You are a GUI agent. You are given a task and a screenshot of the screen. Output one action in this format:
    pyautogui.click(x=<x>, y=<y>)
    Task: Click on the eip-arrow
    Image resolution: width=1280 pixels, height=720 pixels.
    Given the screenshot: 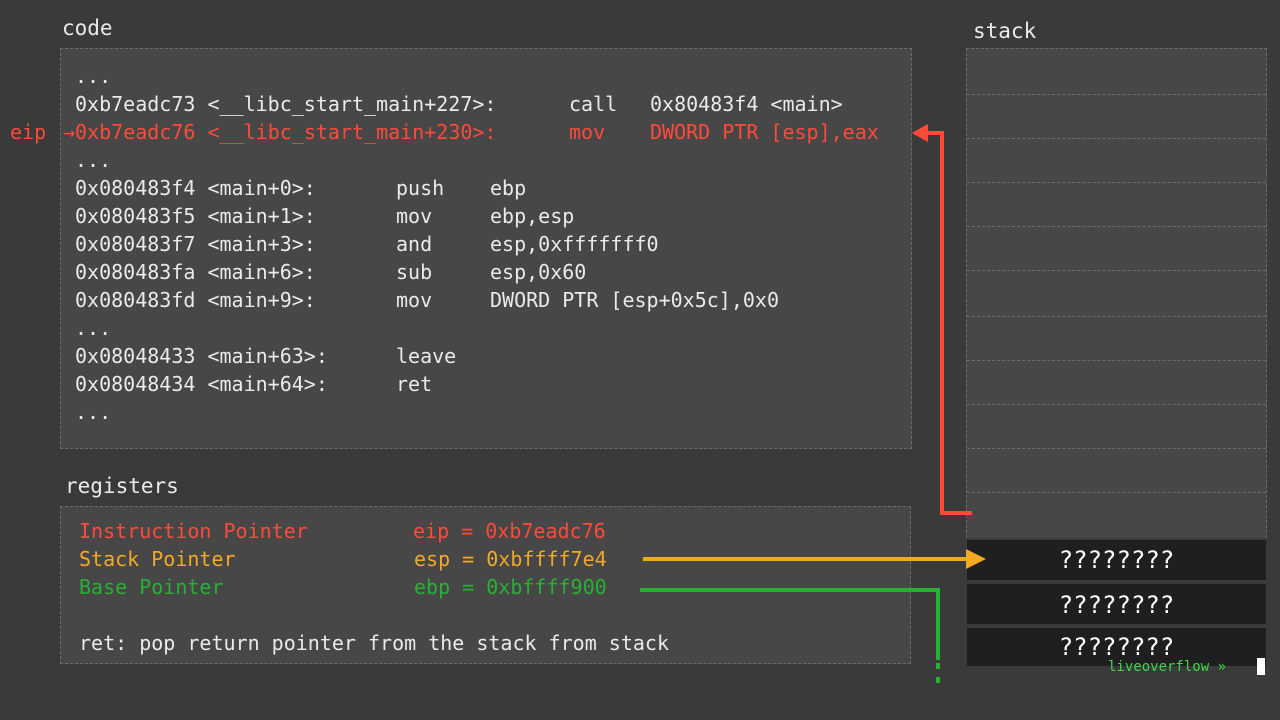 What is the action you would take?
    pyautogui.click(x=948, y=323)
    